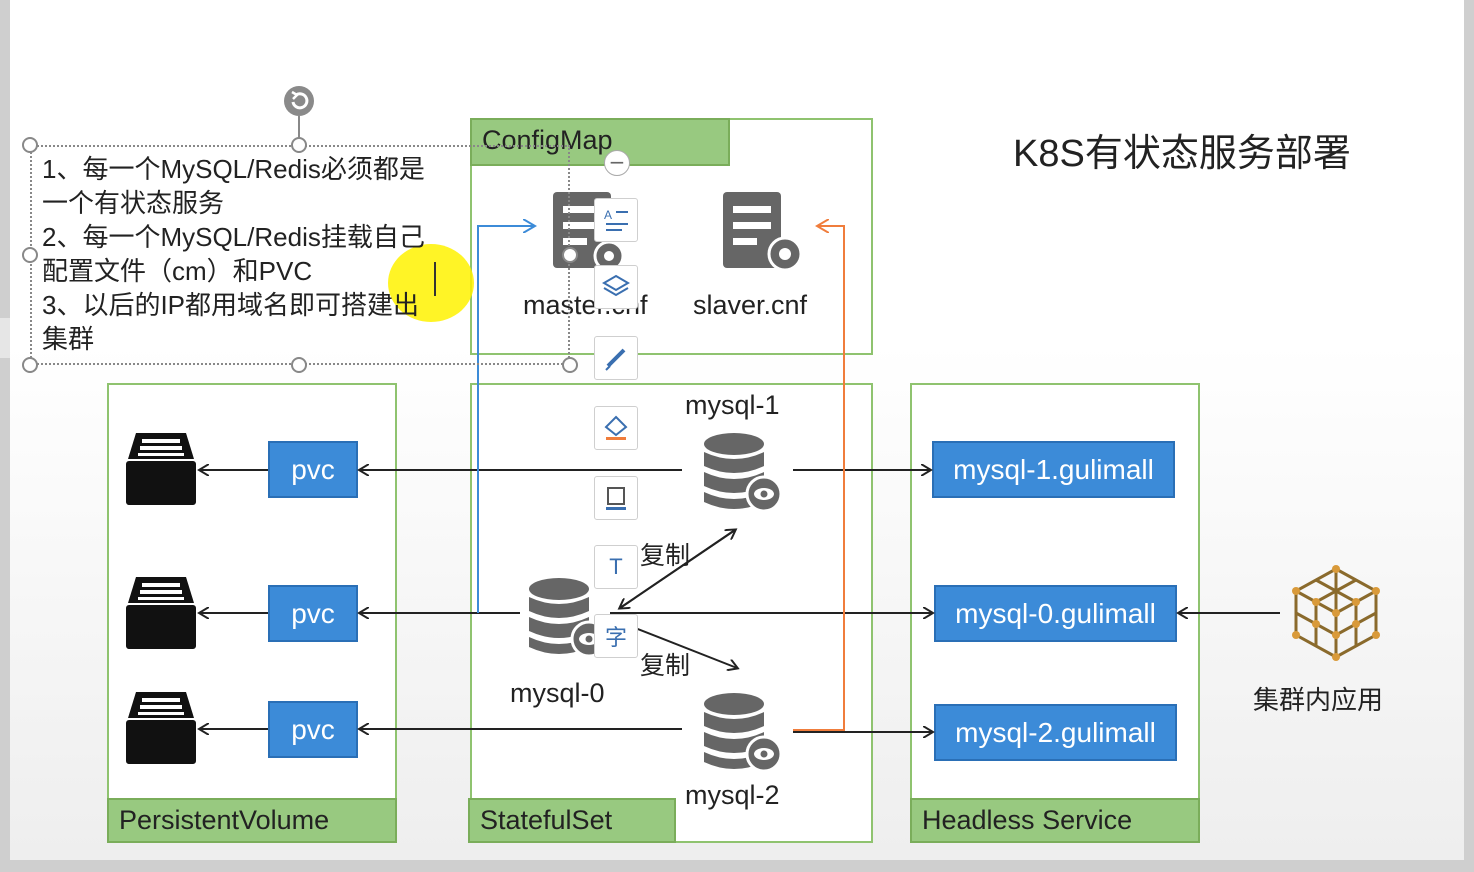 Image resolution: width=1474 pixels, height=872 pixels. I want to click on resize-handle-bottom, so click(299, 365).